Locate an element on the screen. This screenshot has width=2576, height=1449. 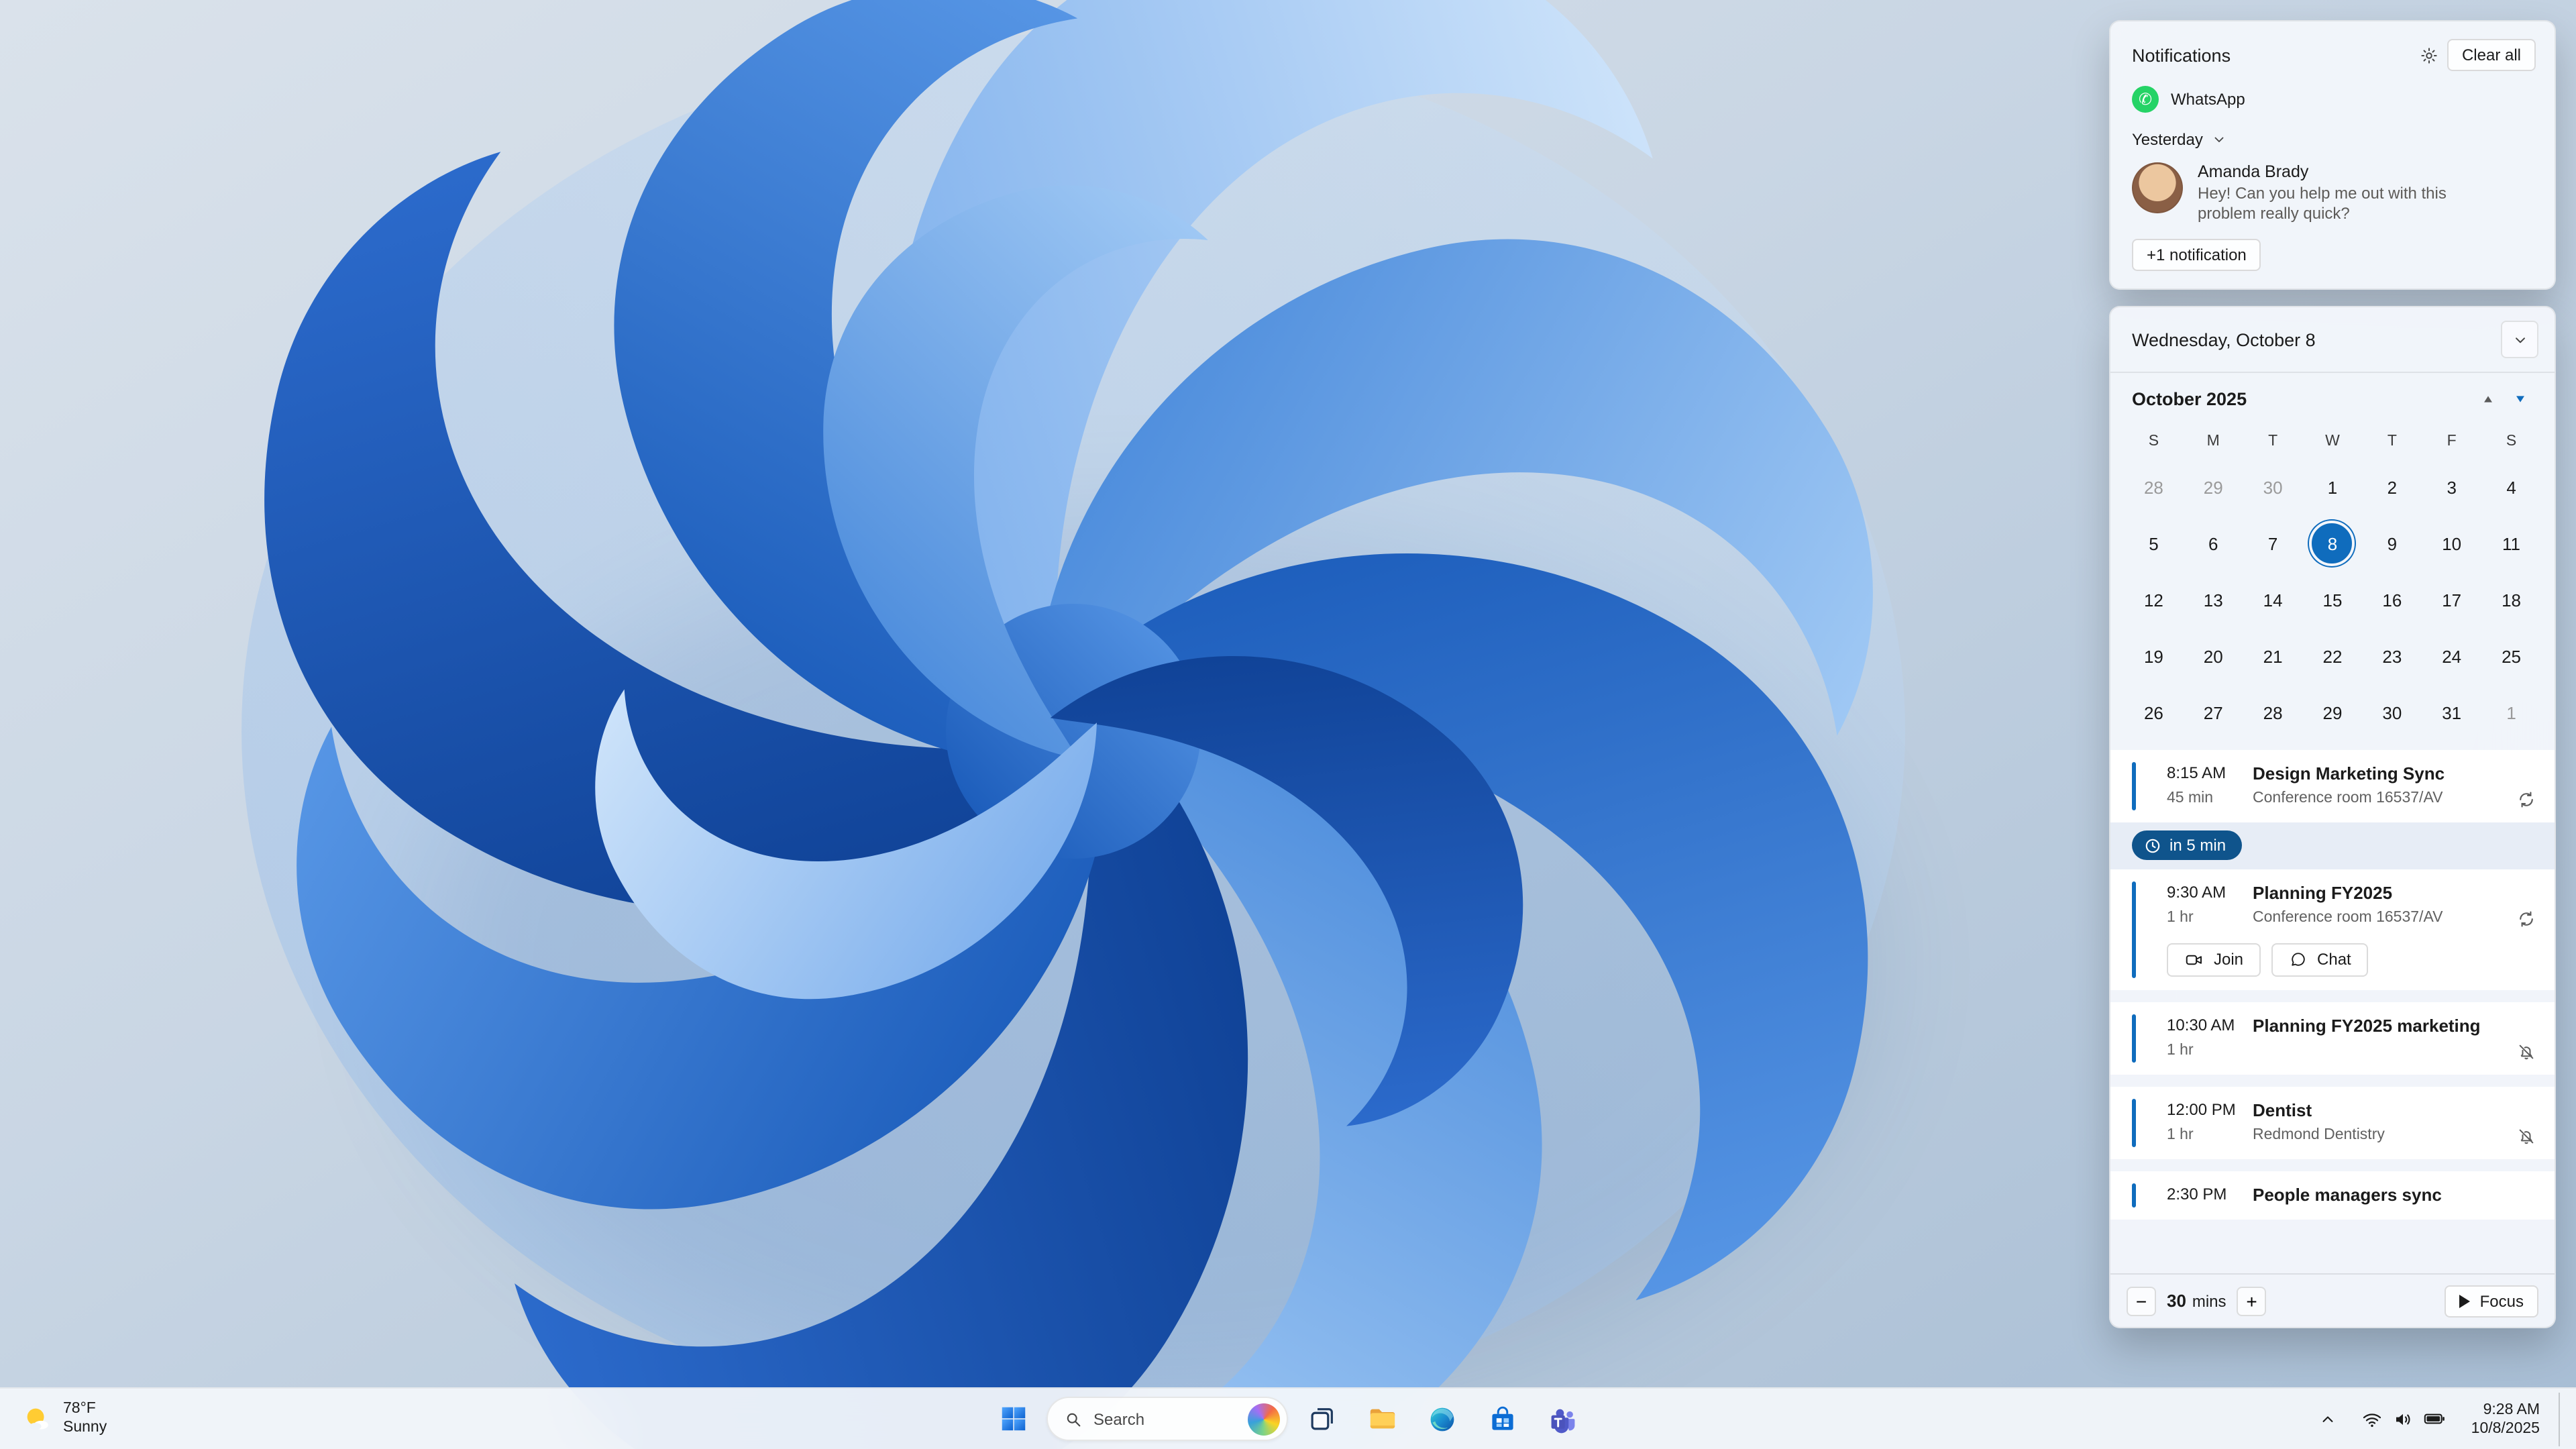
calendar-day: 19 is located at coordinates (2154, 656).